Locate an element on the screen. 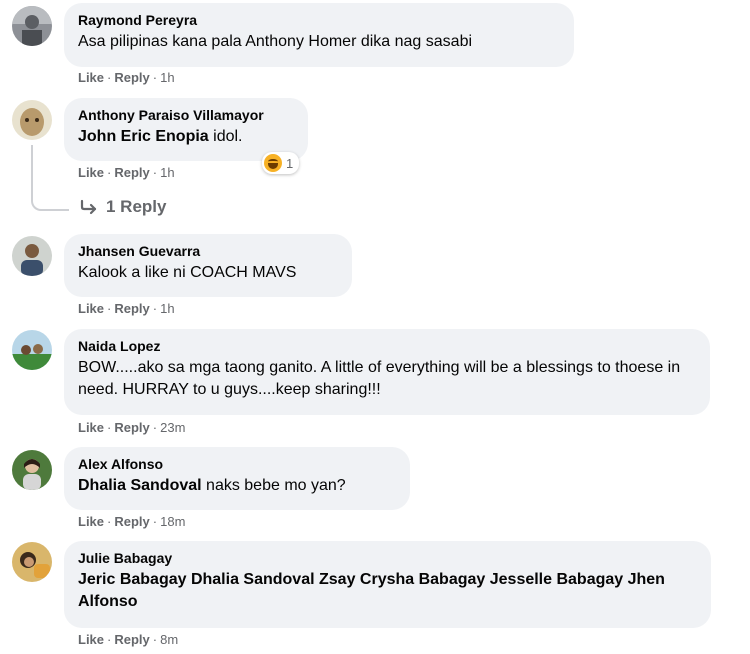 The width and height of the screenshot is (750, 654). haha-emoji-icon is located at coordinates (273, 163).